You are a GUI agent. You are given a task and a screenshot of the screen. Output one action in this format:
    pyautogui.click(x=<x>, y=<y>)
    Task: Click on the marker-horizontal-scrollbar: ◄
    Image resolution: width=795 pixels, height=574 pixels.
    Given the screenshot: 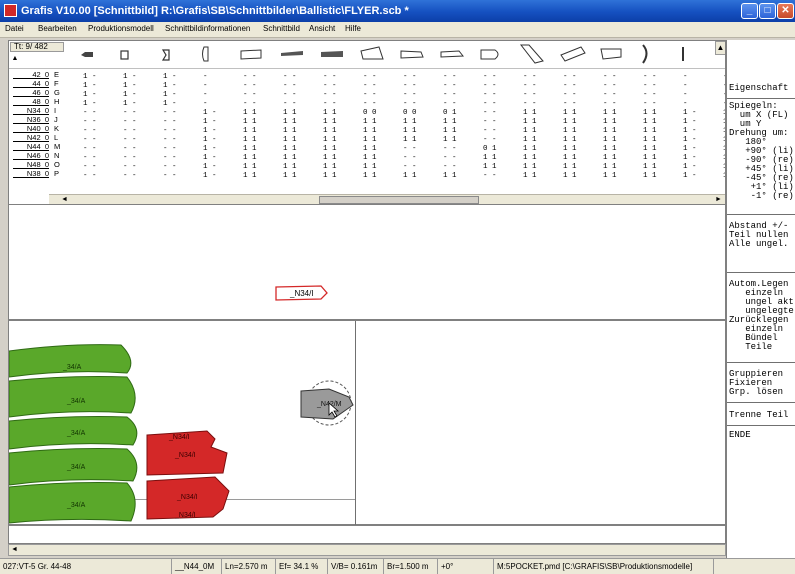 What is the action you would take?
    pyautogui.click(x=367, y=550)
    